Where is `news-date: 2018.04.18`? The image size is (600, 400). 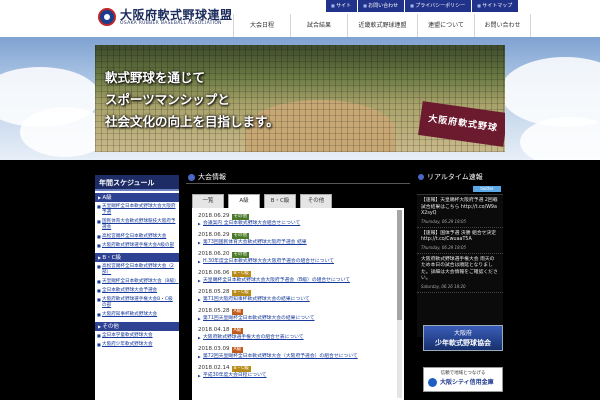 news-date: 2018.04.18 is located at coordinates (214, 330).